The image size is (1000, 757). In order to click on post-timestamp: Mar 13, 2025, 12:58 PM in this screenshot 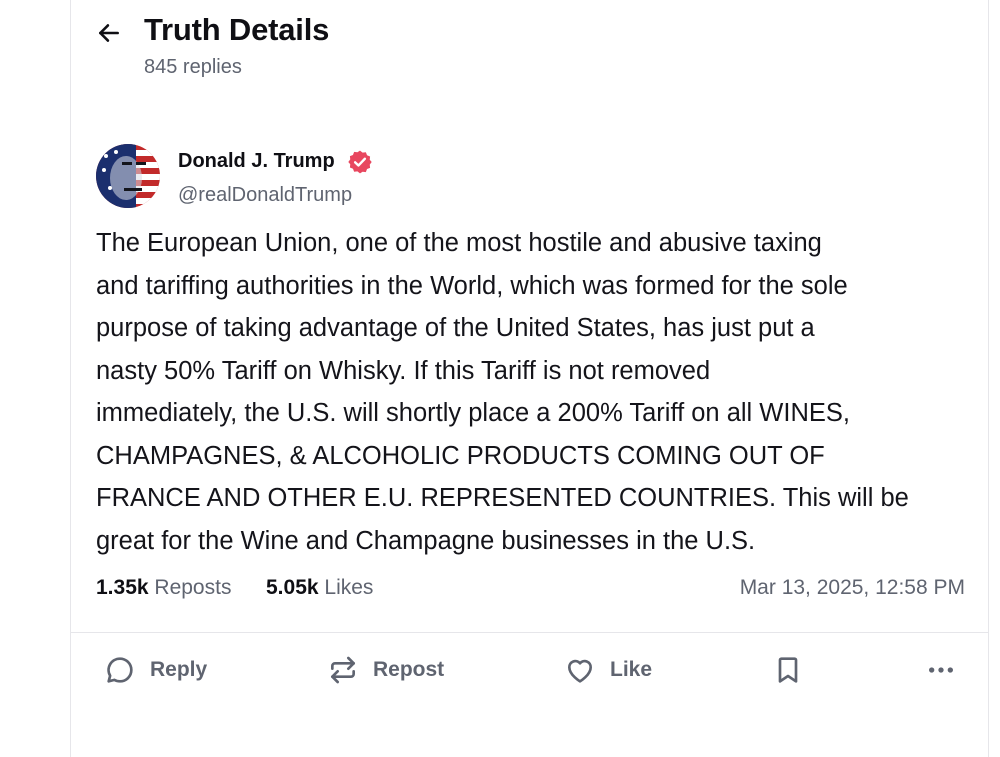, I will do `click(852, 587)`.